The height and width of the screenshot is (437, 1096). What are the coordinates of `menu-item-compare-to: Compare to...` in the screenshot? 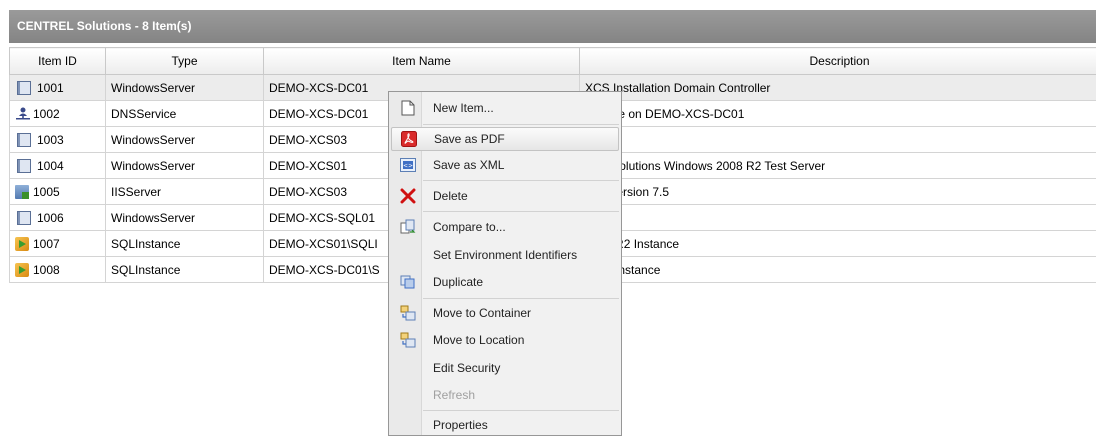 It's located at (505, 227).